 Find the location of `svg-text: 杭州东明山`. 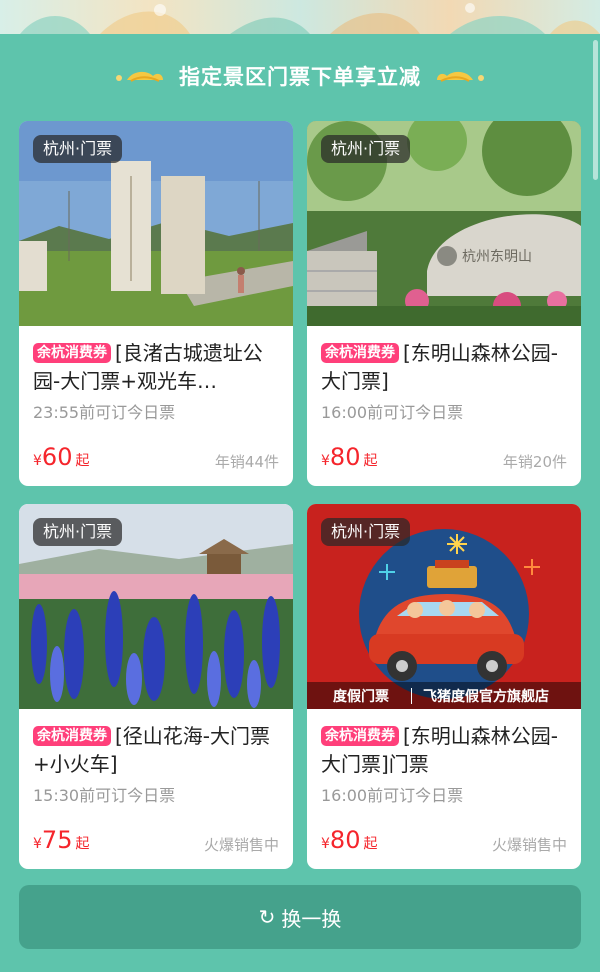

svg-text: 杭州东明山 is located at coordinates (497, 257).